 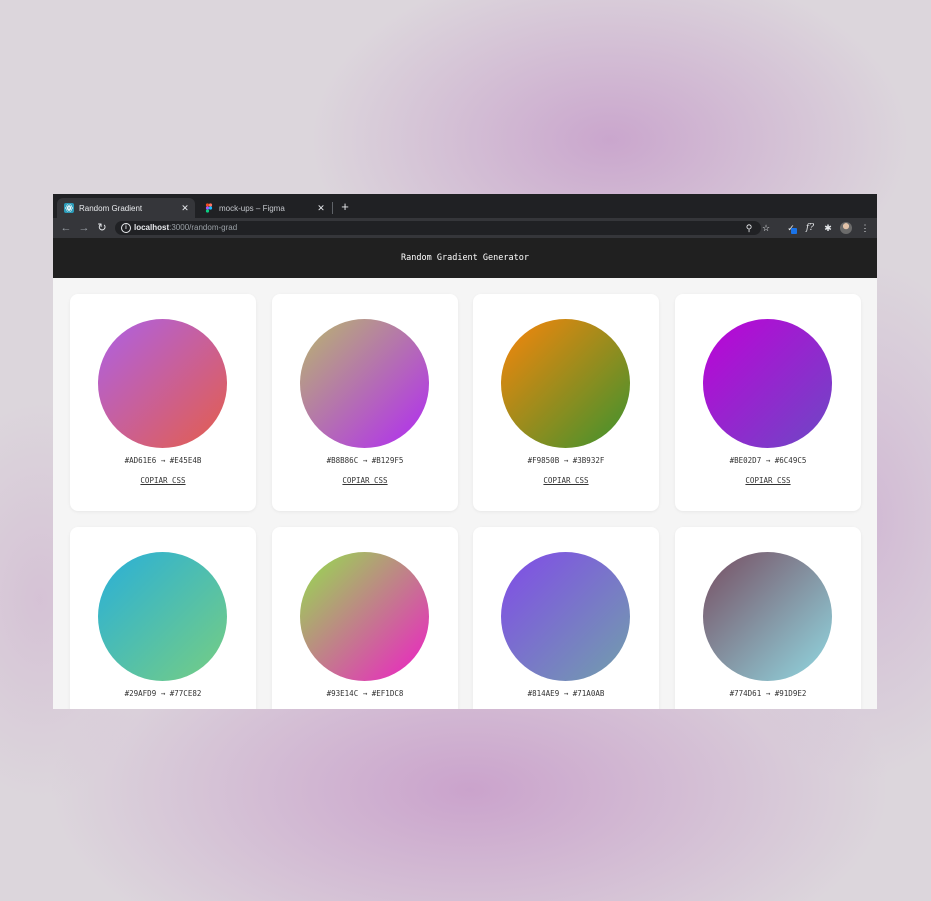 What do you see at coordinates (252, 208) in the screenshot?
I see `tab-title: mock-ups – Figma` at bounding box center [252, 208].